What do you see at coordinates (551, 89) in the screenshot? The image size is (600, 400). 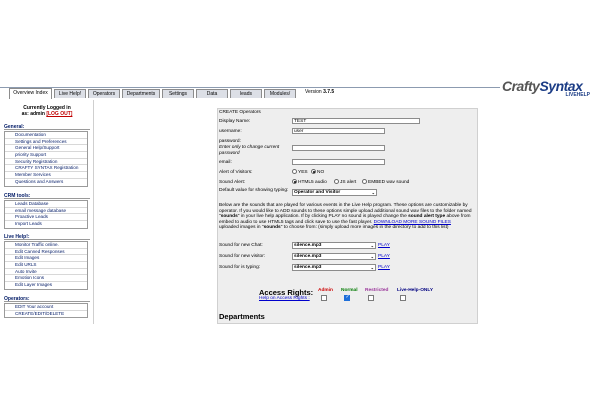 I see `crafty-syntax-logo: CraftySyntax LIVEHELP` at bounding box center [551, 89].